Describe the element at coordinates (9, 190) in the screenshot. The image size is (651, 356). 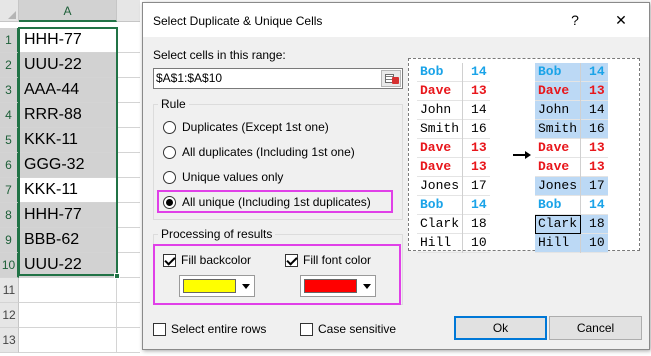
I see `row-header: 7` at that location.